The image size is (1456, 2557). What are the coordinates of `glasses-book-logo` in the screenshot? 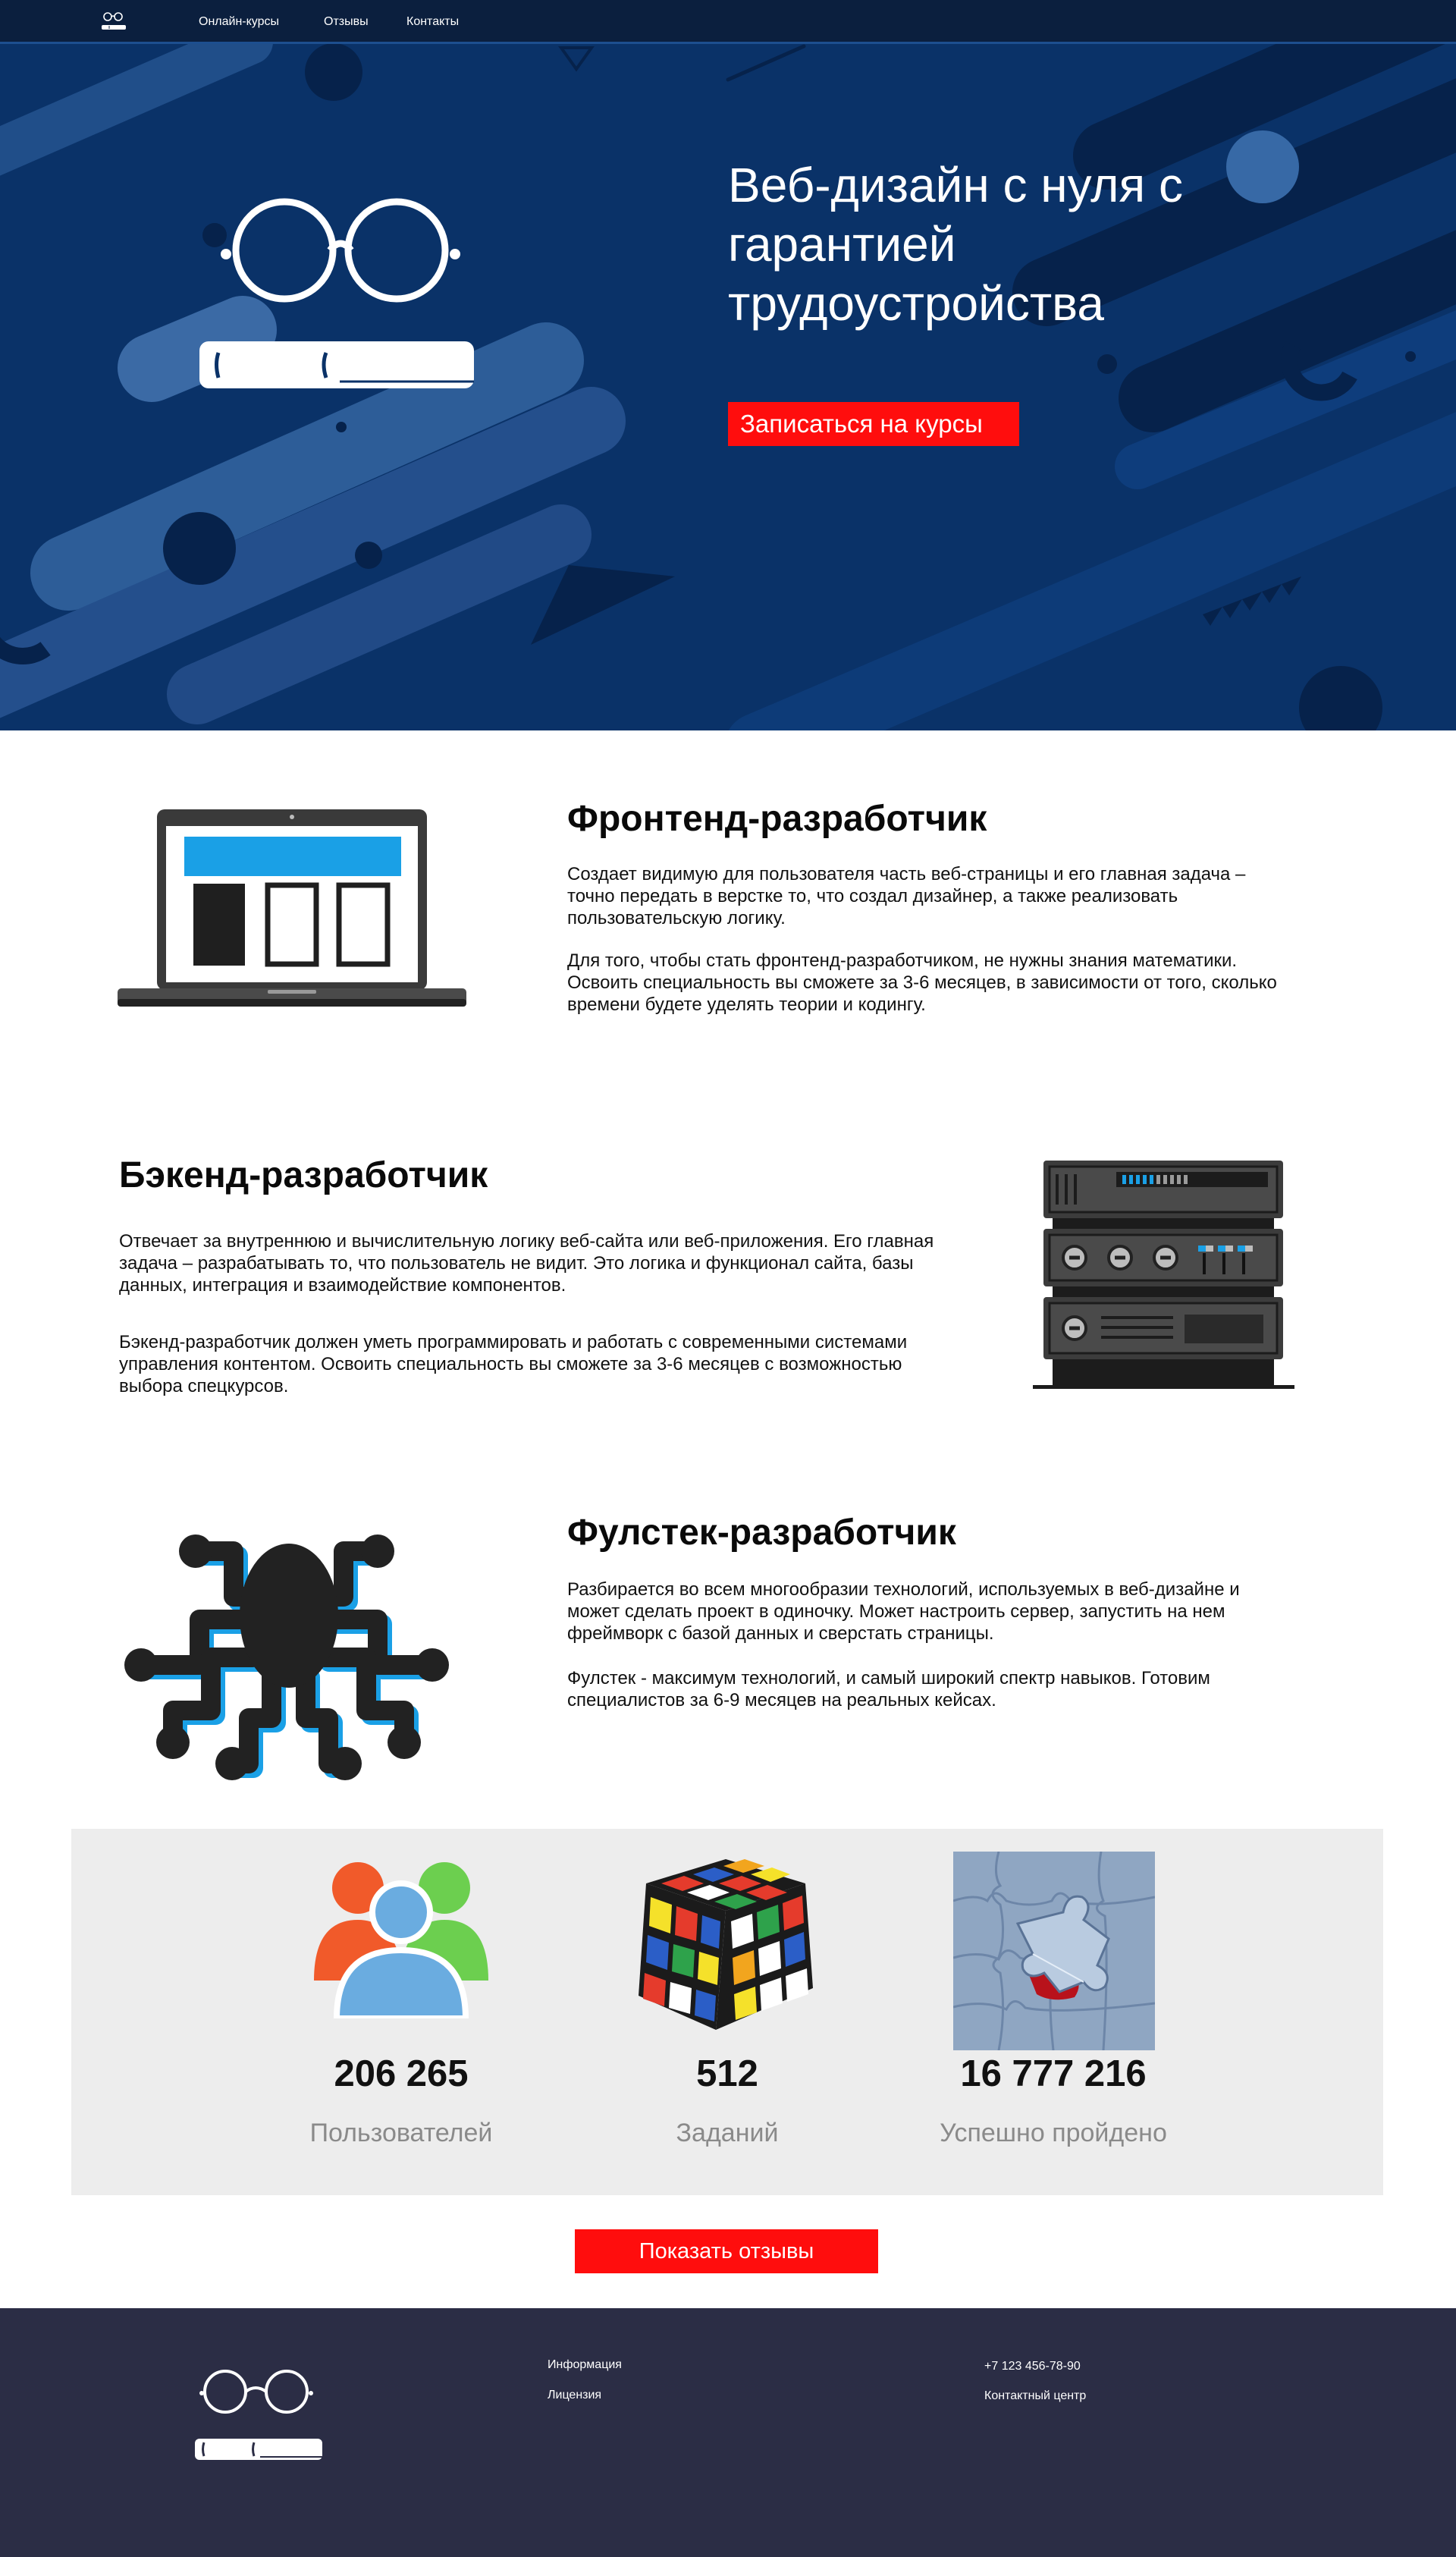 It's located at (114, 22).